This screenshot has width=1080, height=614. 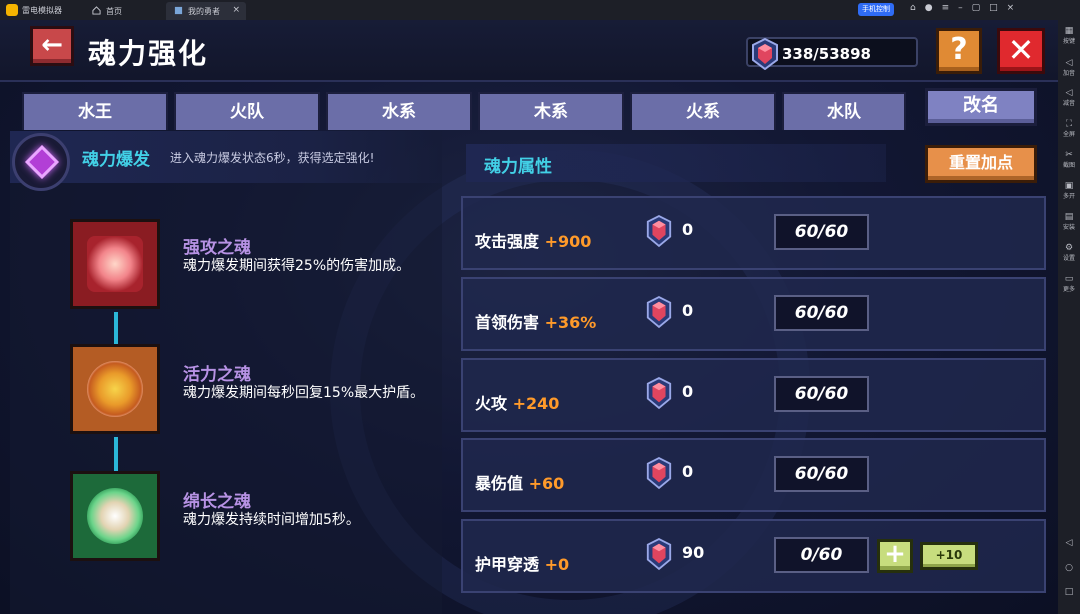 I want to click on sidebar-item-volume-up: ◁ 加音, so click(x=1069, y=67).